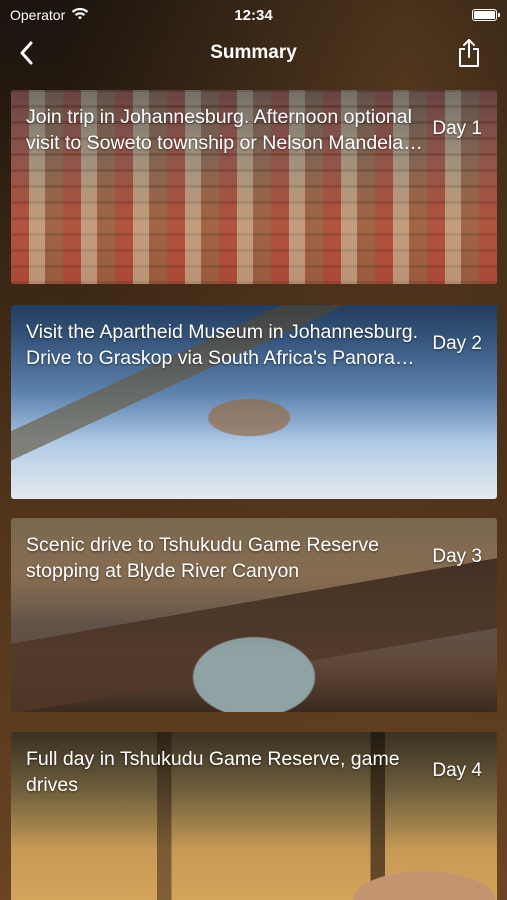 The width and height of the screenshot is (507, 900). I want to click on navigation-bar: Summary, so click(253, 53).